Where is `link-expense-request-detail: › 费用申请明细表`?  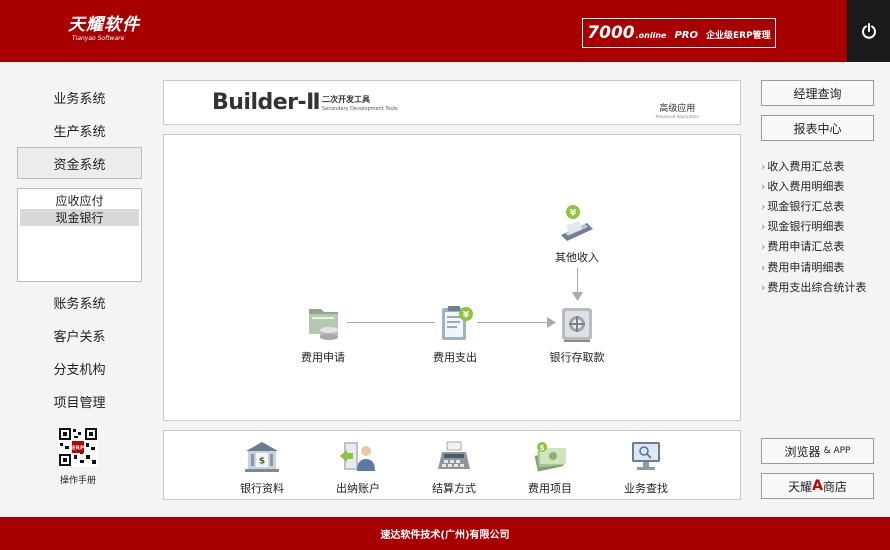
link-expense-request-detail: › 费用申请明细表 is located at coordinates (802, 267).